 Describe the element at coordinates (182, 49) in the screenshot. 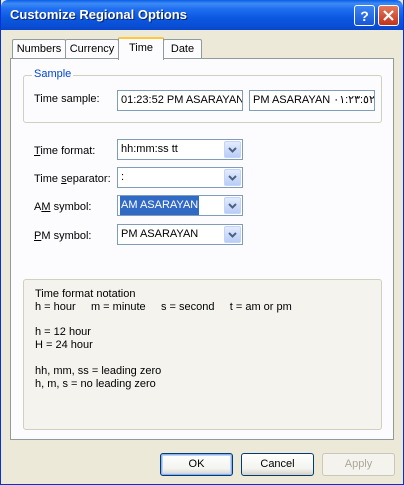

I see `tab-date: Date` at that location.